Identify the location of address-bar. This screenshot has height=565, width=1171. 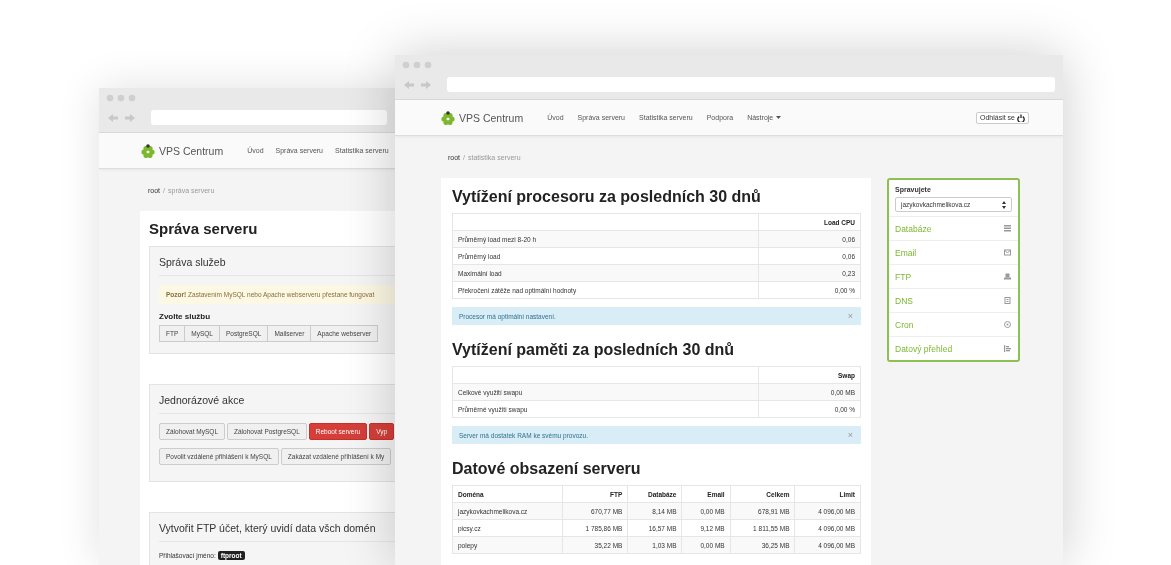
(269, 117).